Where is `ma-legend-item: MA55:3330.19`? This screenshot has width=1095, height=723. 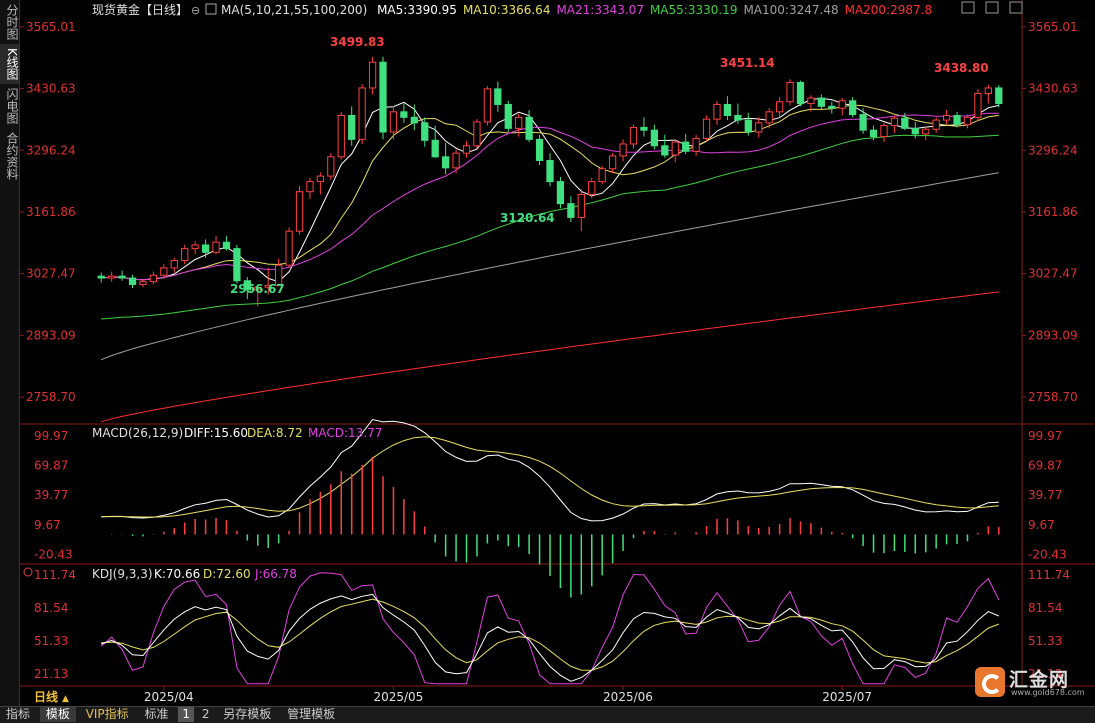
ma-legend-item: MA55:3330.19 is located at coordinates (694, 10).